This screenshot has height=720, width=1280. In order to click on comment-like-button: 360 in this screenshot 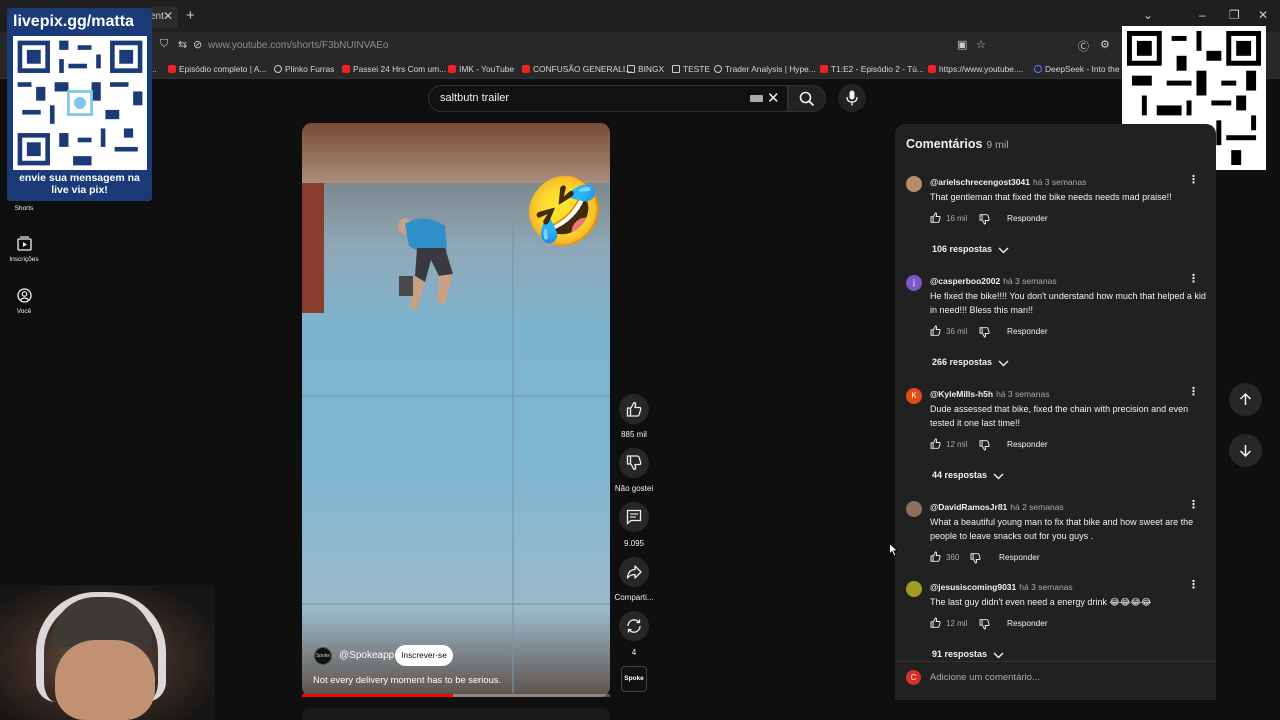, I will do `click(944, 556)`.